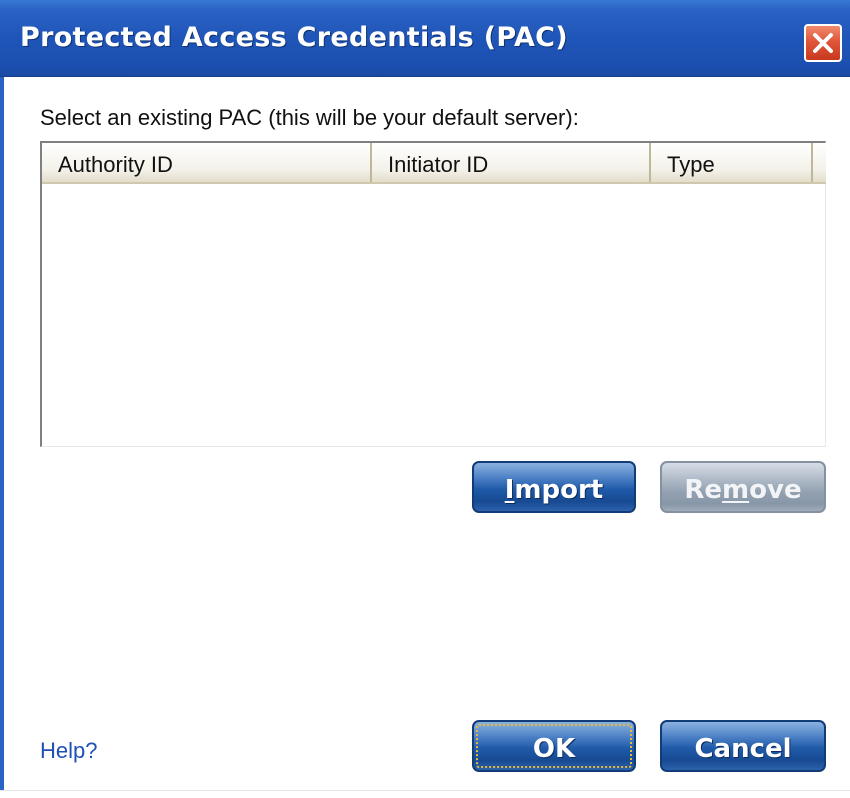  Describe the element at coordinates (207, 162) in the screenshot. I see `column-header-authority-id: Authority ID` at that location.